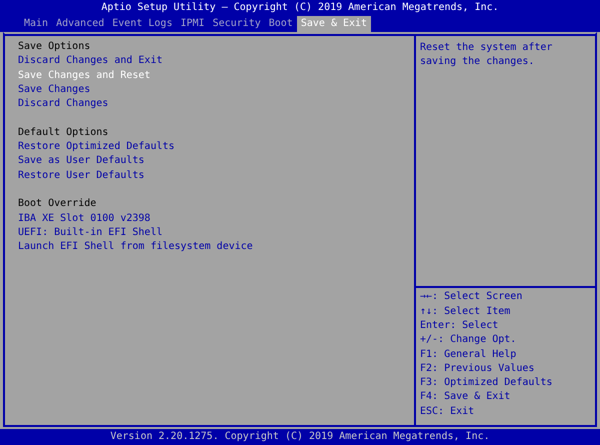  I want to click on section-heading: Default Options, so click(64, 133).